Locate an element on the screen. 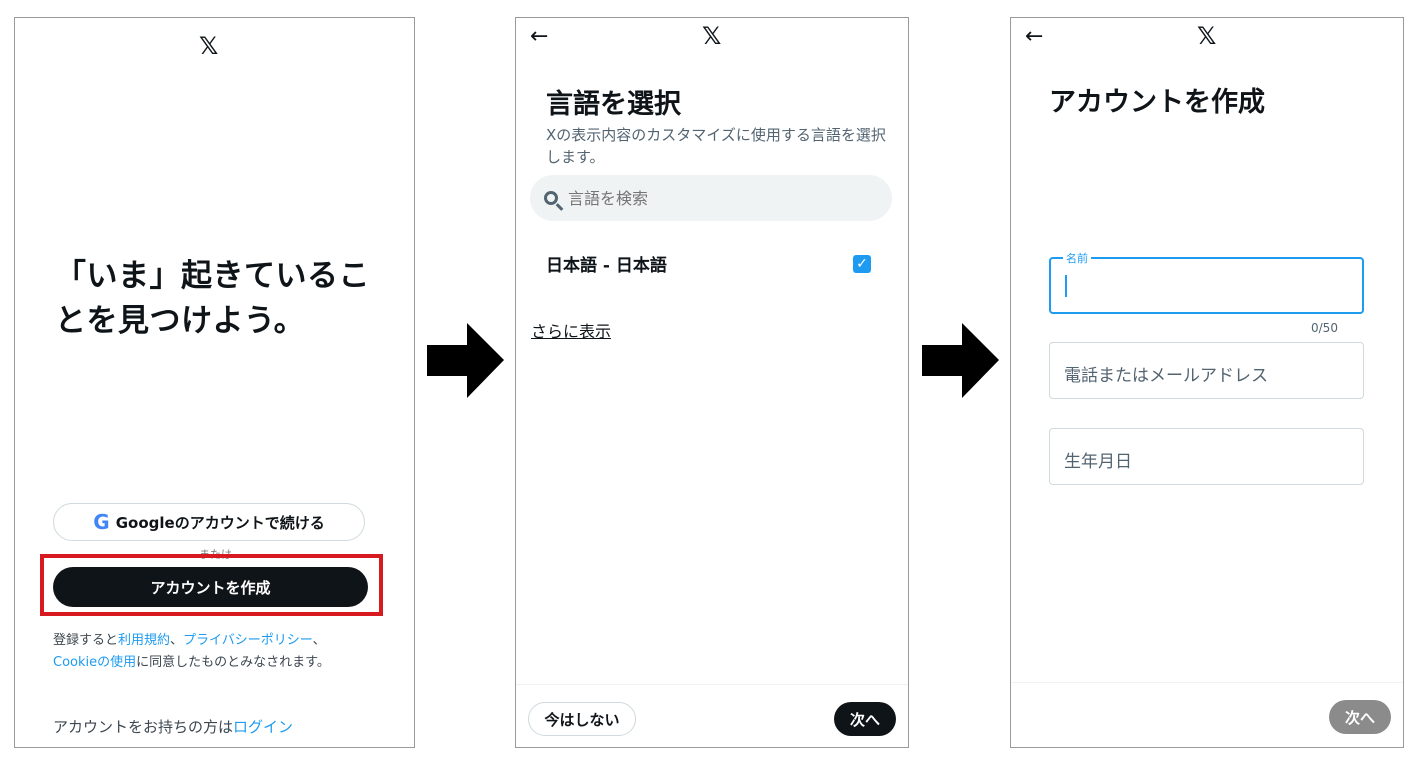 This screenshot has height=763, width=1415. contact-placeholder: 電話またはメールアドレス is located at coordinates (1166, 376).